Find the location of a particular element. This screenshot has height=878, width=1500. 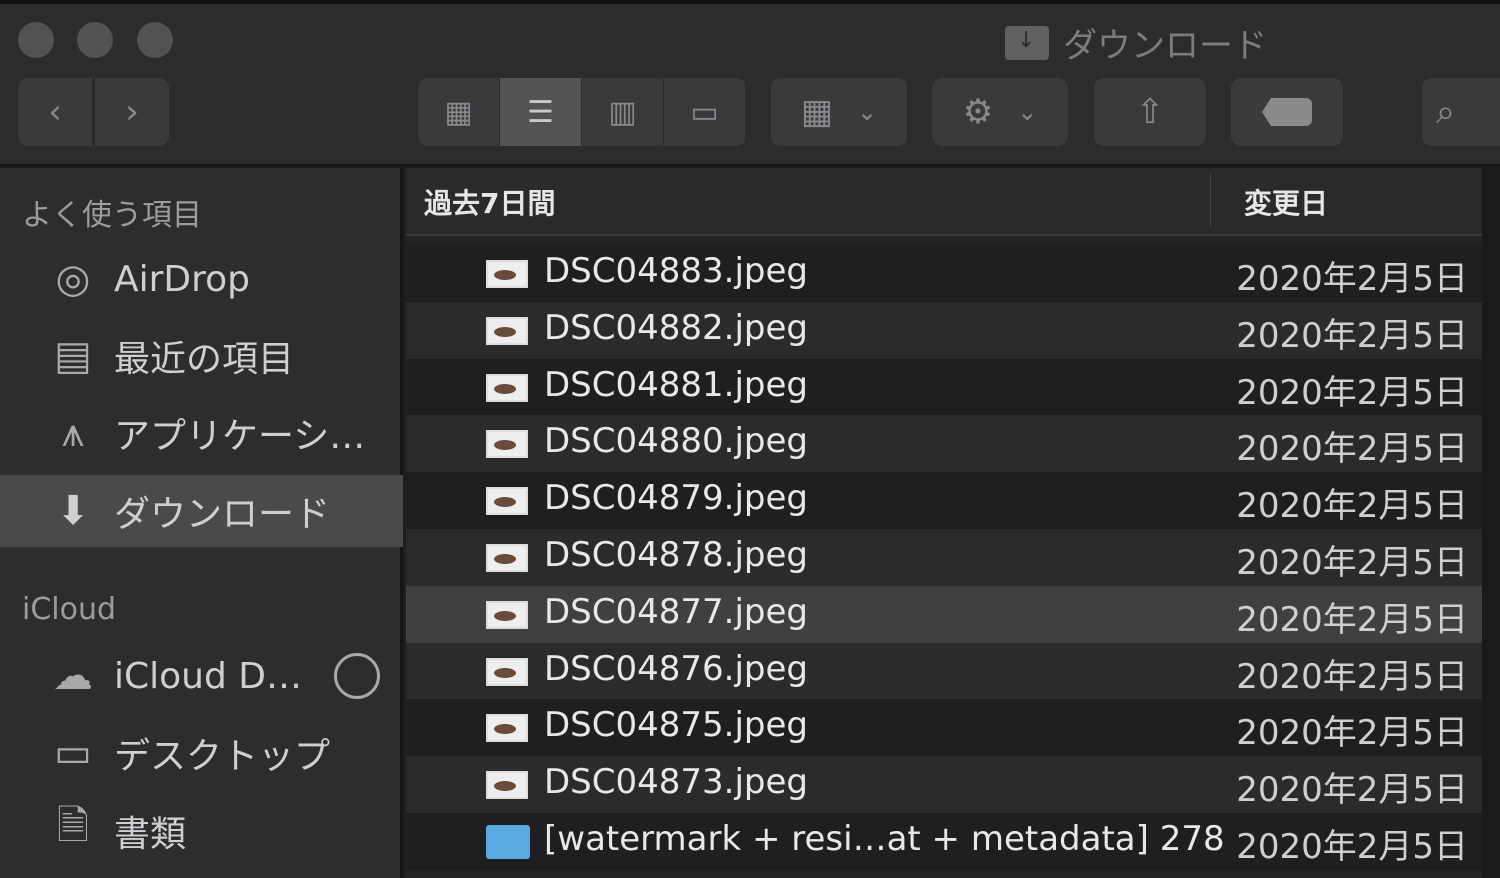

column-divider is located at coordinates (1210, 200).